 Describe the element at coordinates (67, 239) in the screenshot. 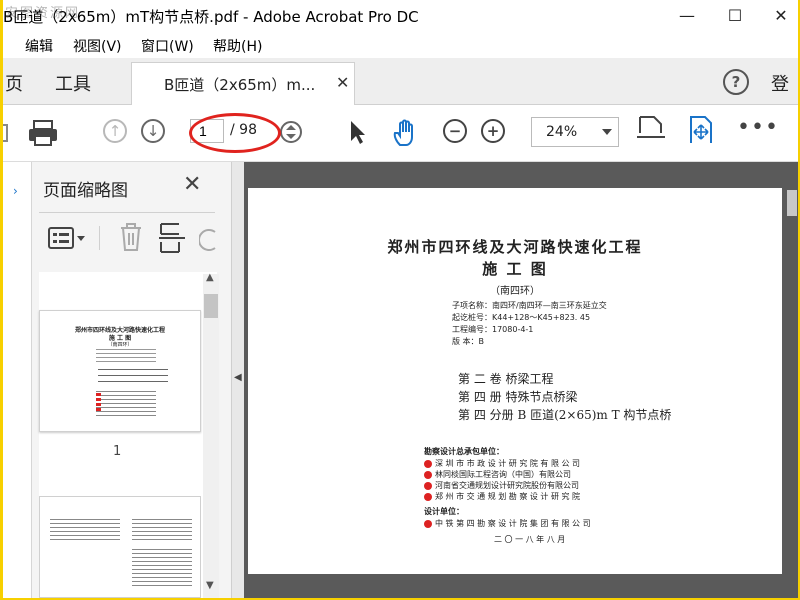

I see `thumbnail-options-icon` at that location.